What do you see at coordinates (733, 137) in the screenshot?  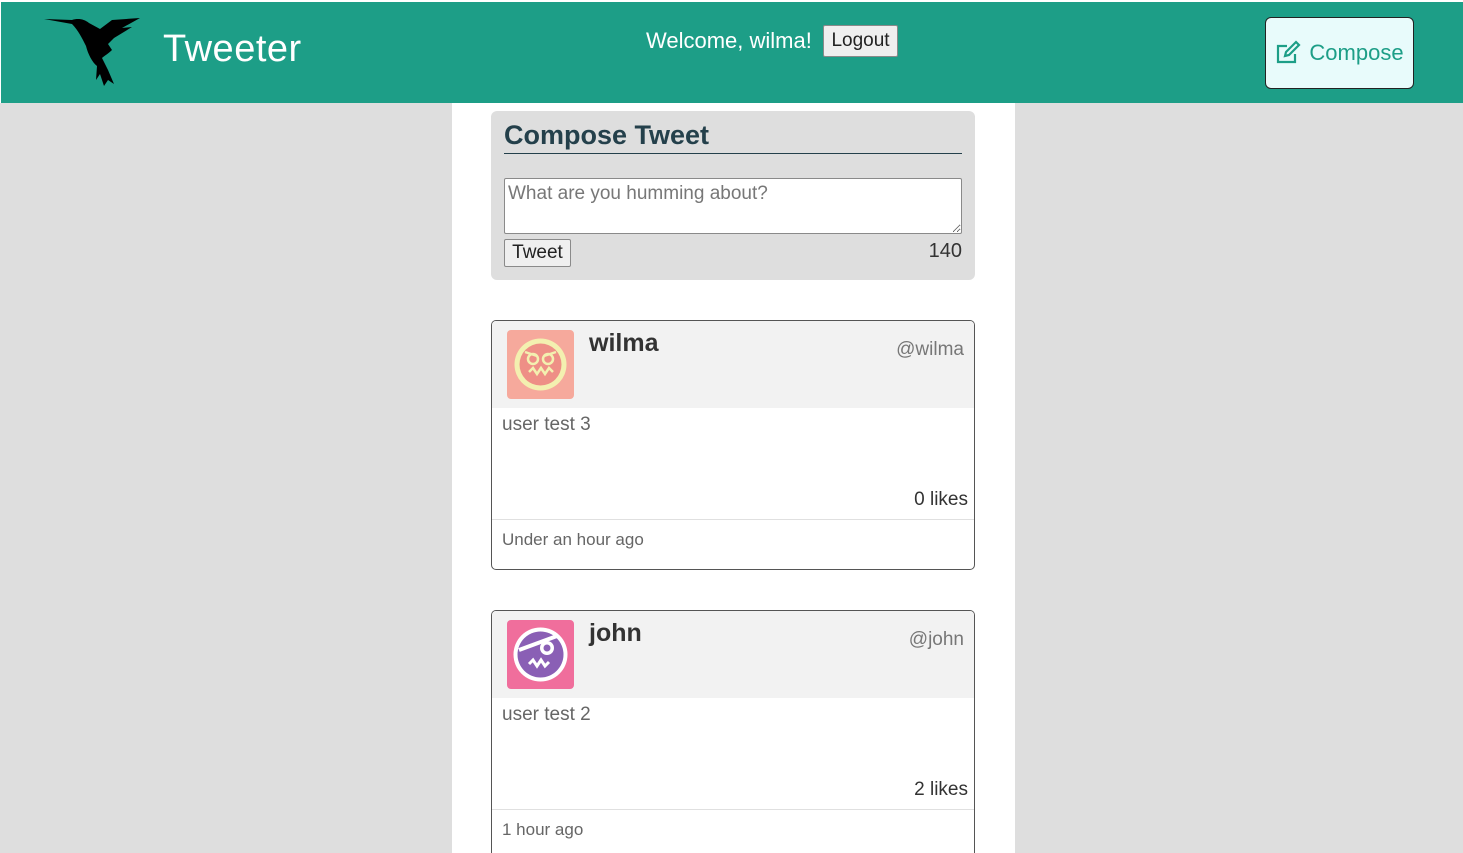 I see `compose-title: Compose Tweet` at bounding box center [733, 137].